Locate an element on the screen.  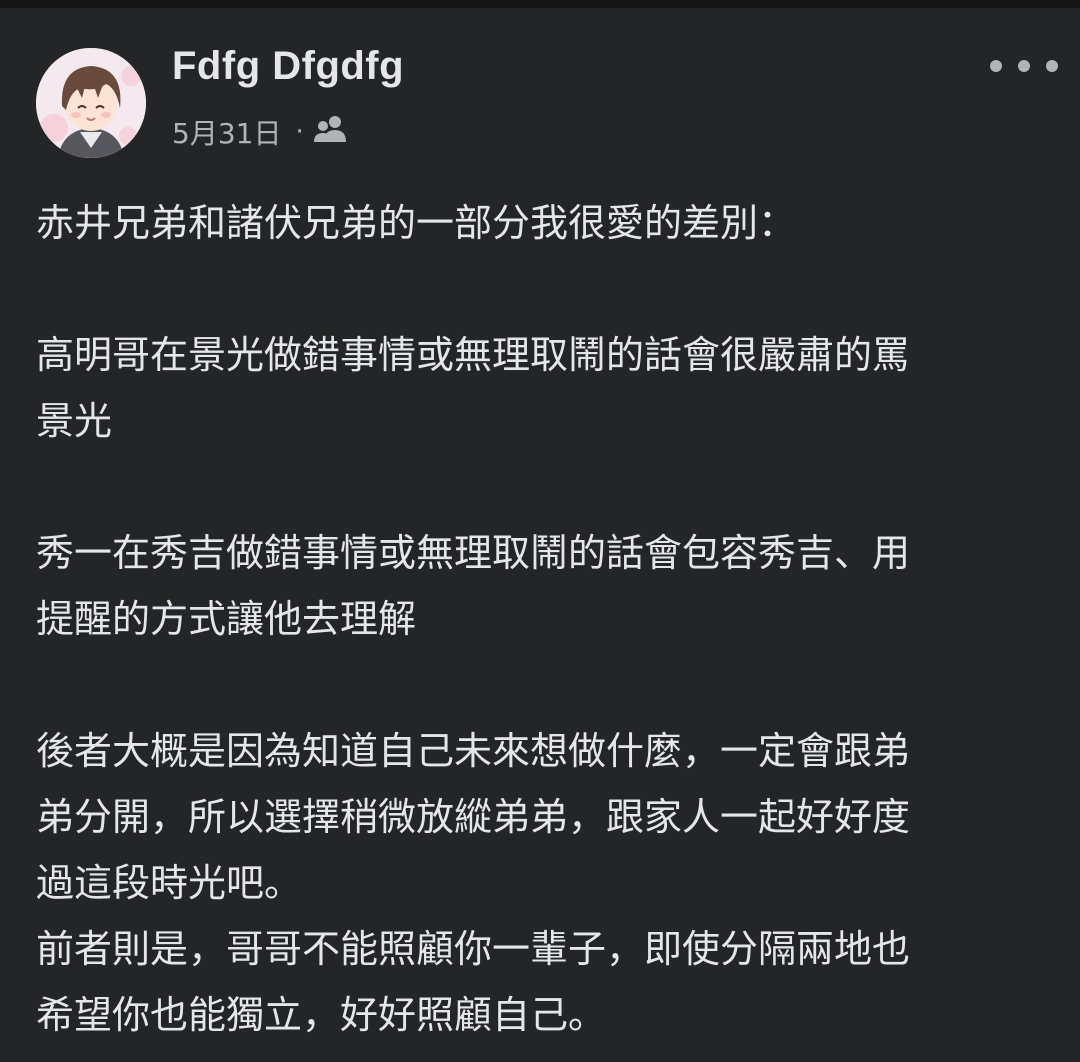
post-date: 5月31日 is located at coordinates (226, 132).